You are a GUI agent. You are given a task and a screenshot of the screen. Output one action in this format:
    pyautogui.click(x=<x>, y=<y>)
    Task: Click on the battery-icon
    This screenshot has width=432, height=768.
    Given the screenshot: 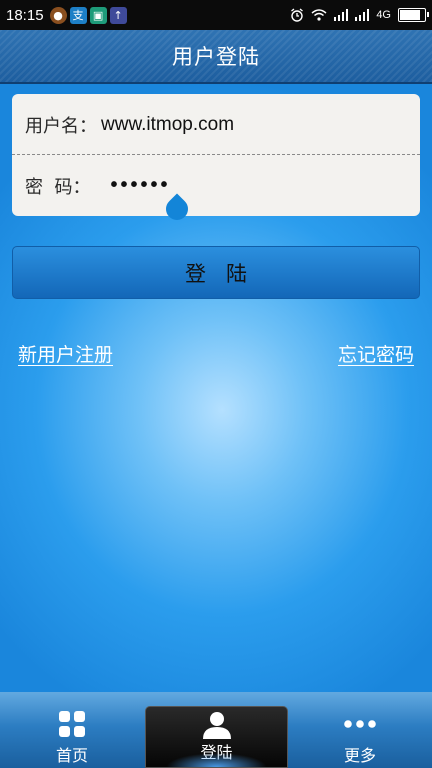 What is the action you would take?
    pyautogui.click(x=413, y=15)
    